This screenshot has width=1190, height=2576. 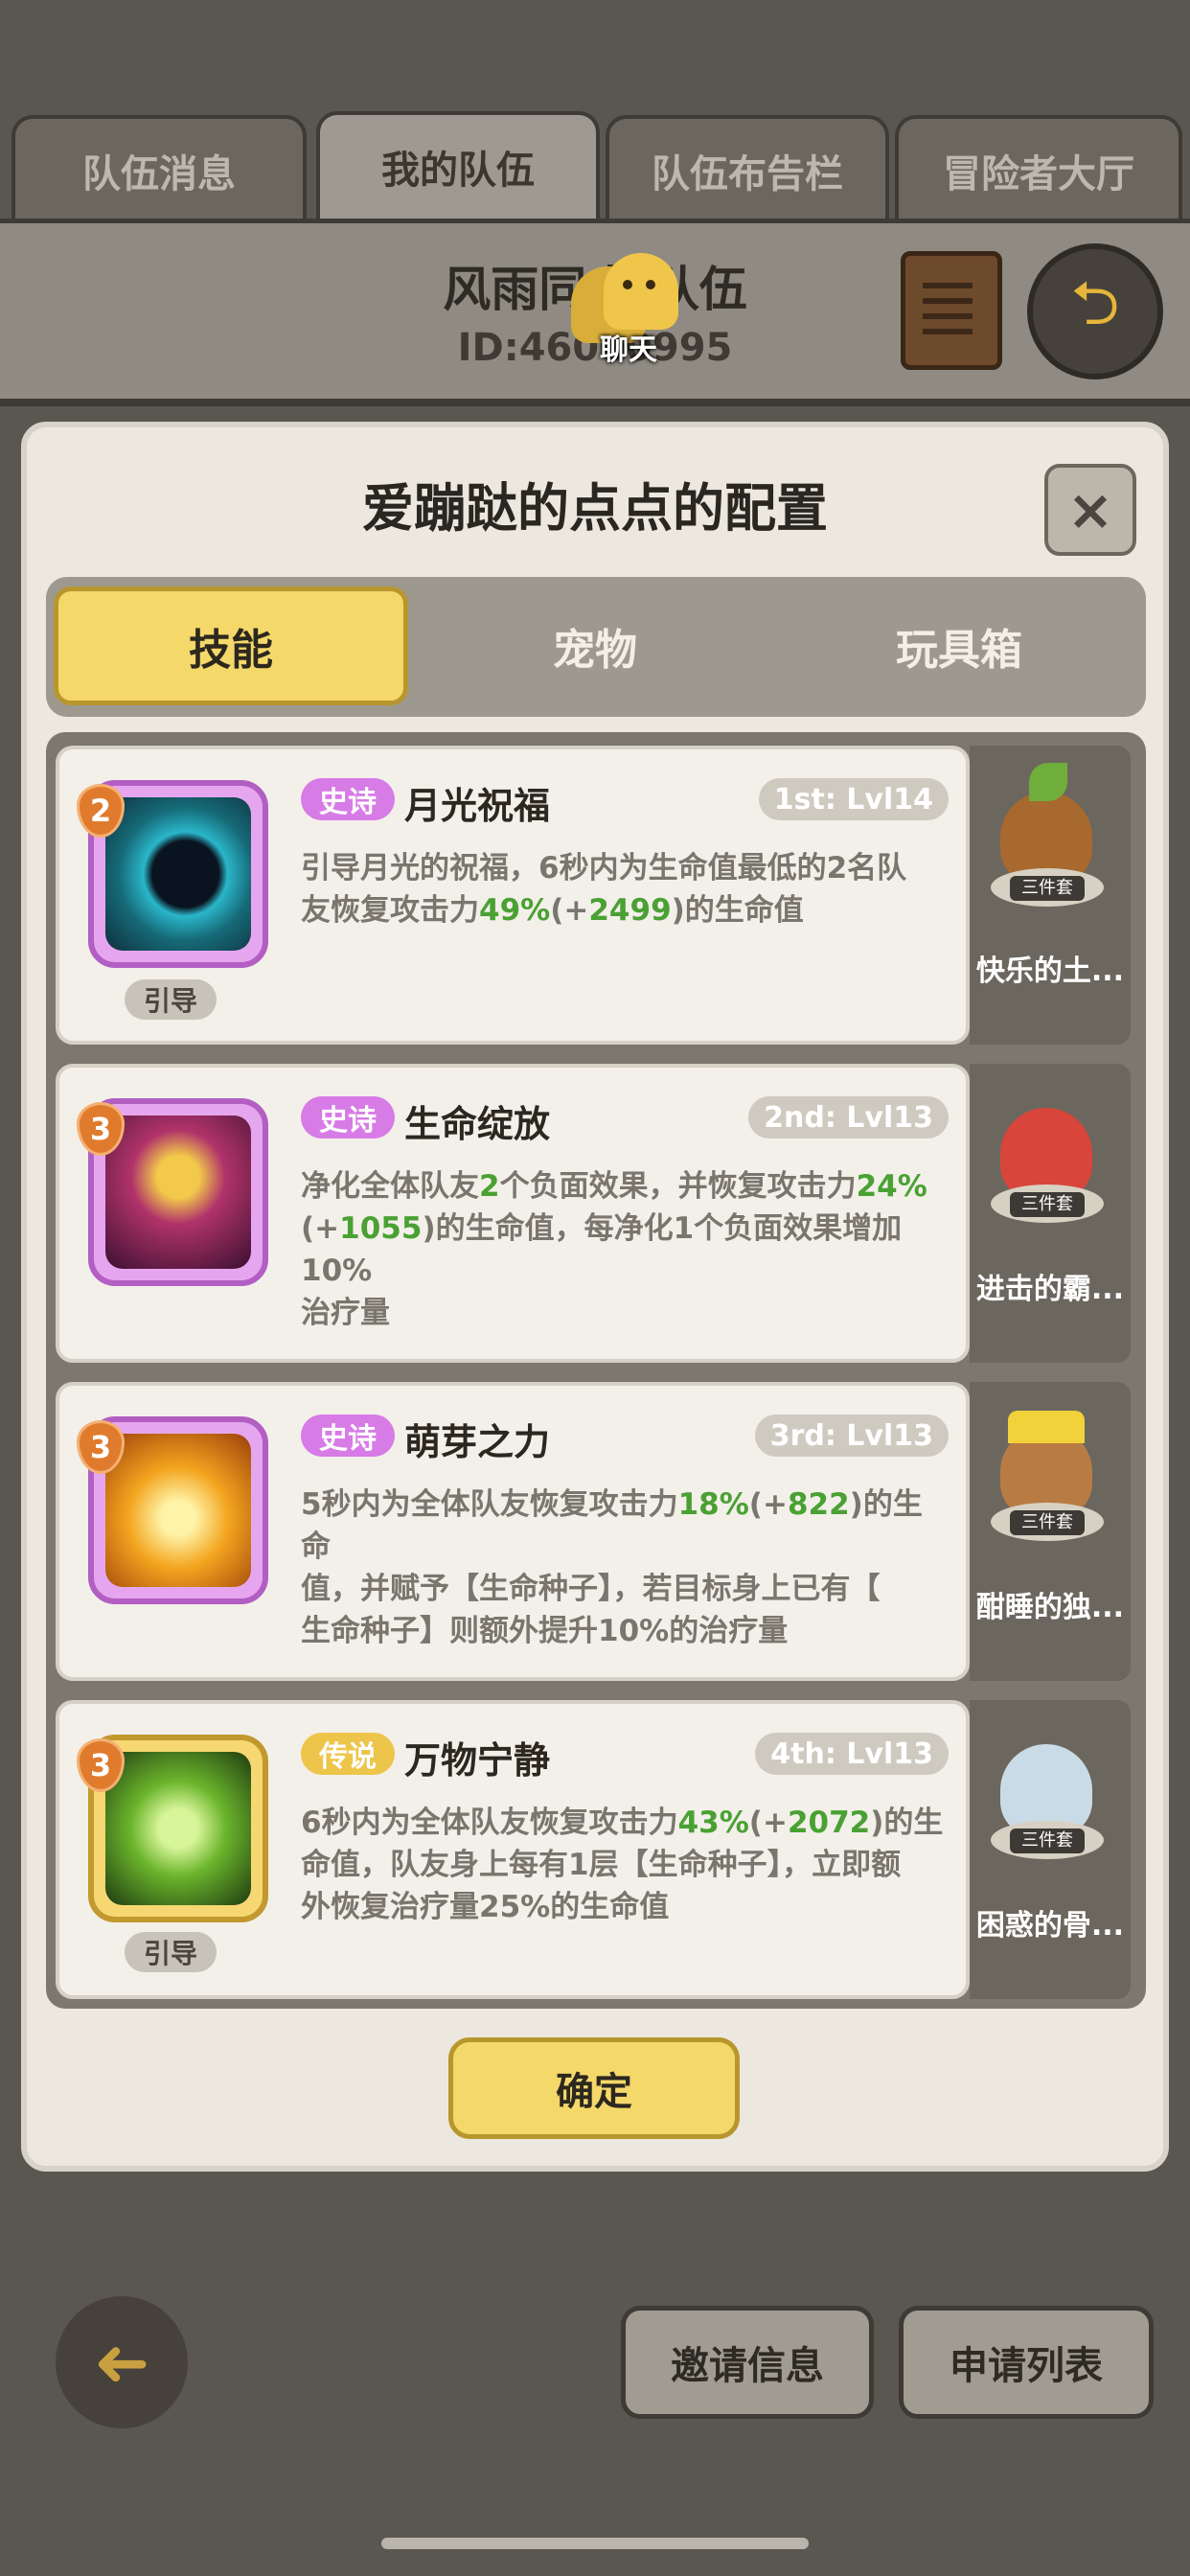 I want to click on tab-skills: 技能, so click(x=231, y=645).